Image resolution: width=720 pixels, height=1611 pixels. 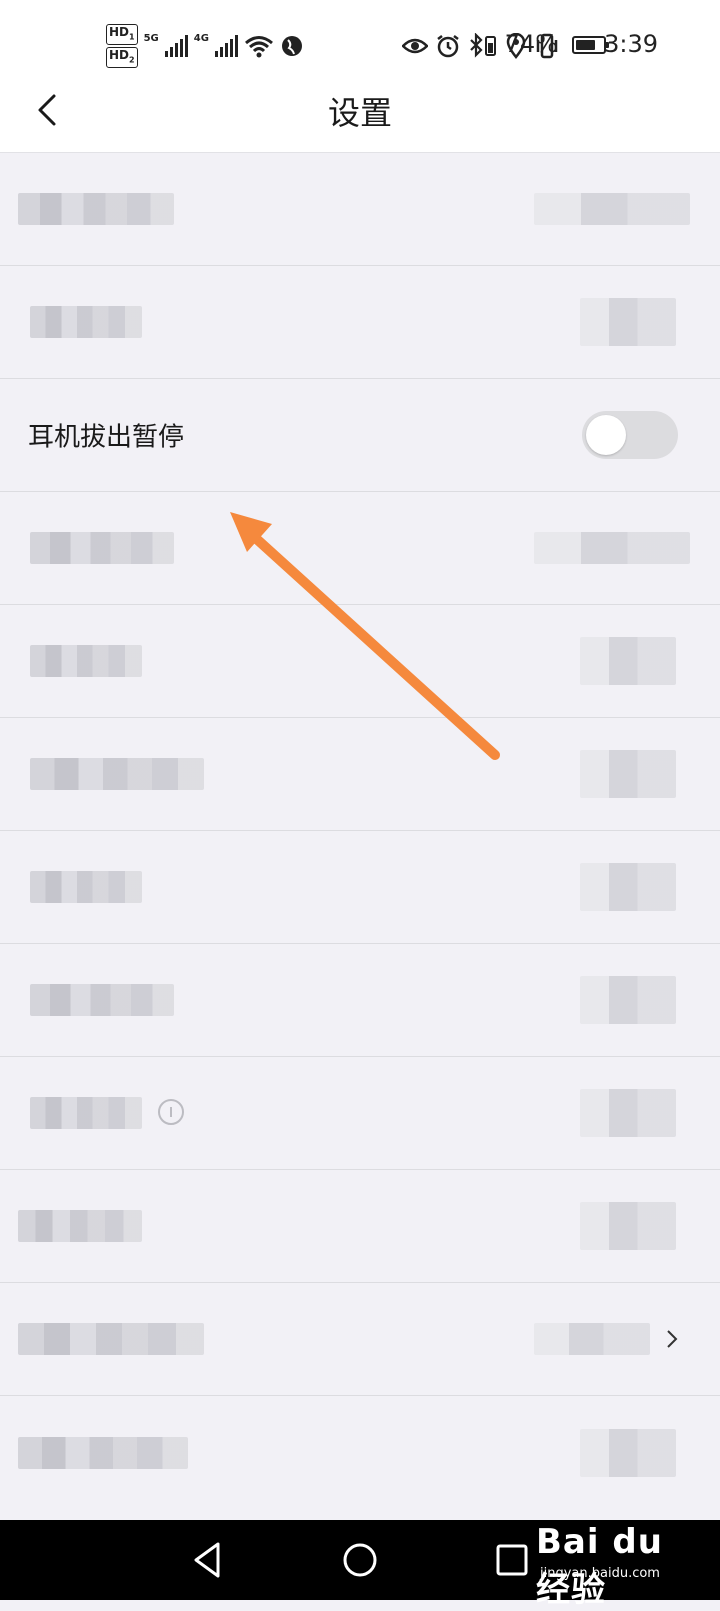 What do you see at coordinates (606, 435) in the screenshot?
I see `toggle-knob` at bounding box center [606, 435].